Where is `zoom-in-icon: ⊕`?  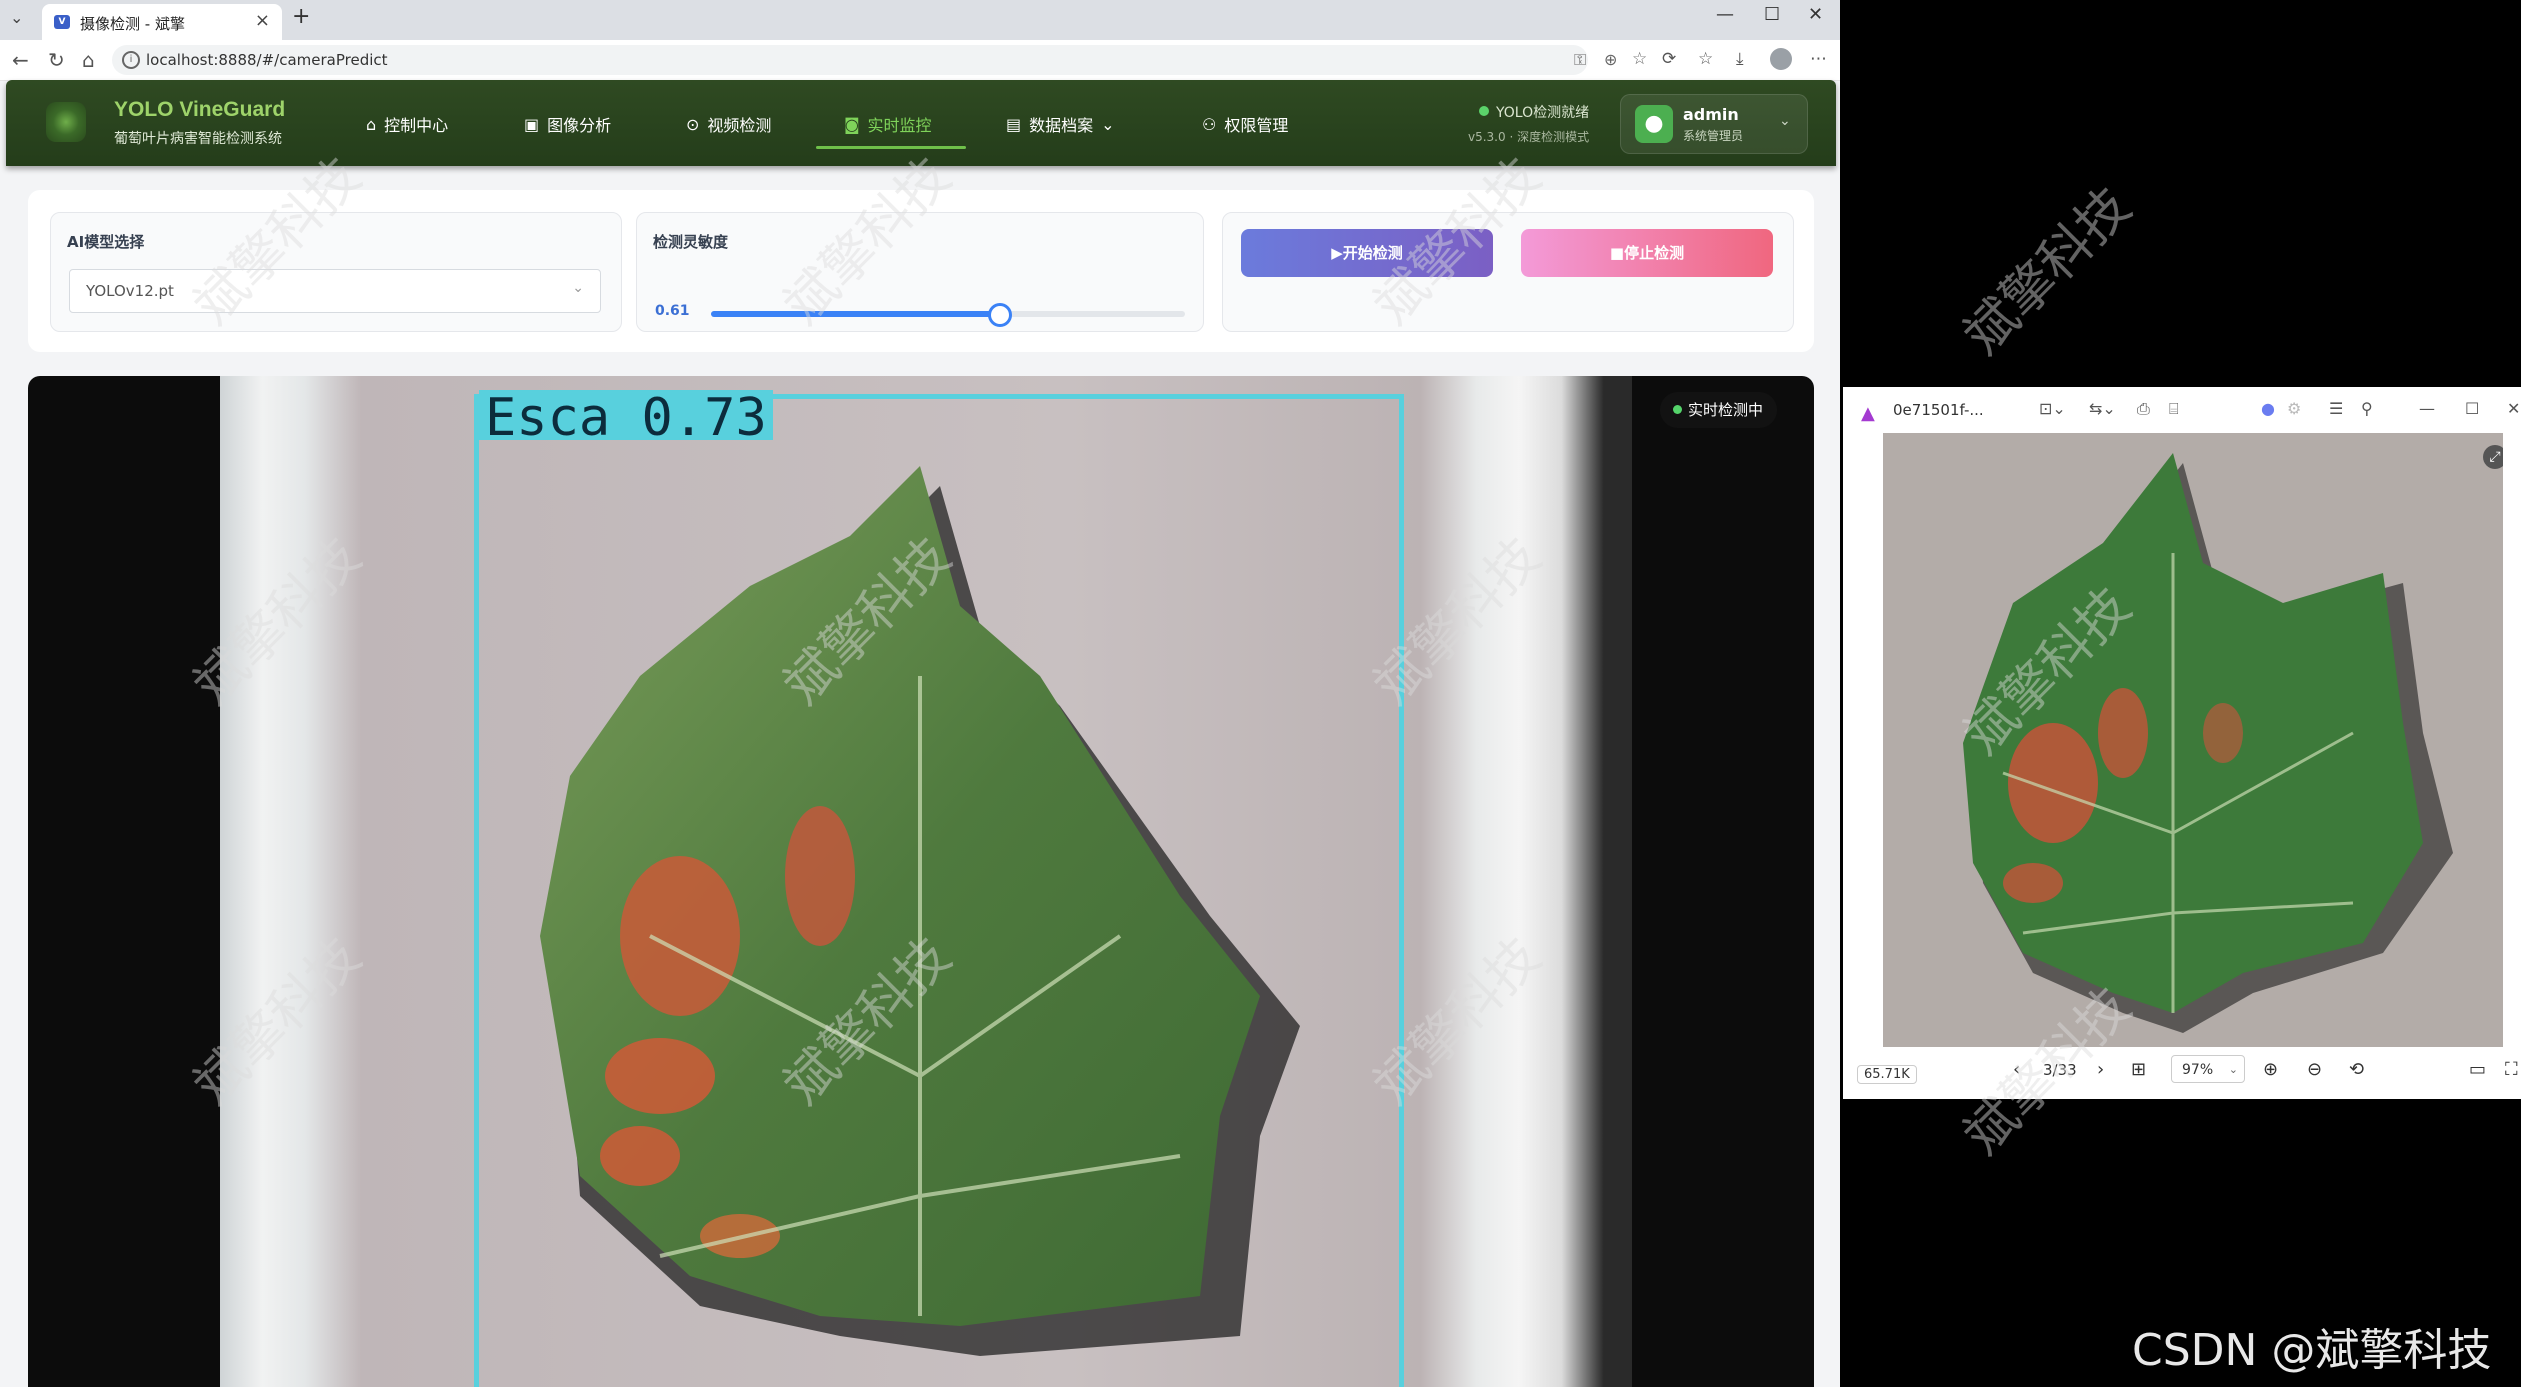 zoom-in-icon: ⊕ is located at coordinates (2270, 1069).